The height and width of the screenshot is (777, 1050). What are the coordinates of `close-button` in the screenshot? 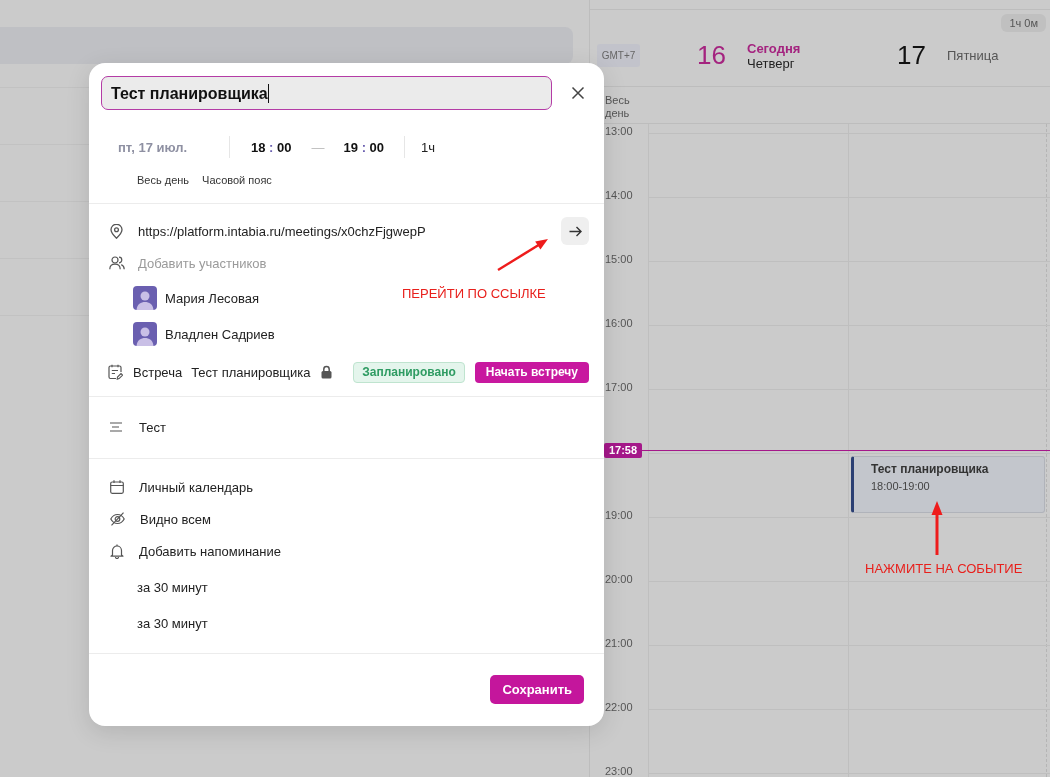 It's located at (578, 93).